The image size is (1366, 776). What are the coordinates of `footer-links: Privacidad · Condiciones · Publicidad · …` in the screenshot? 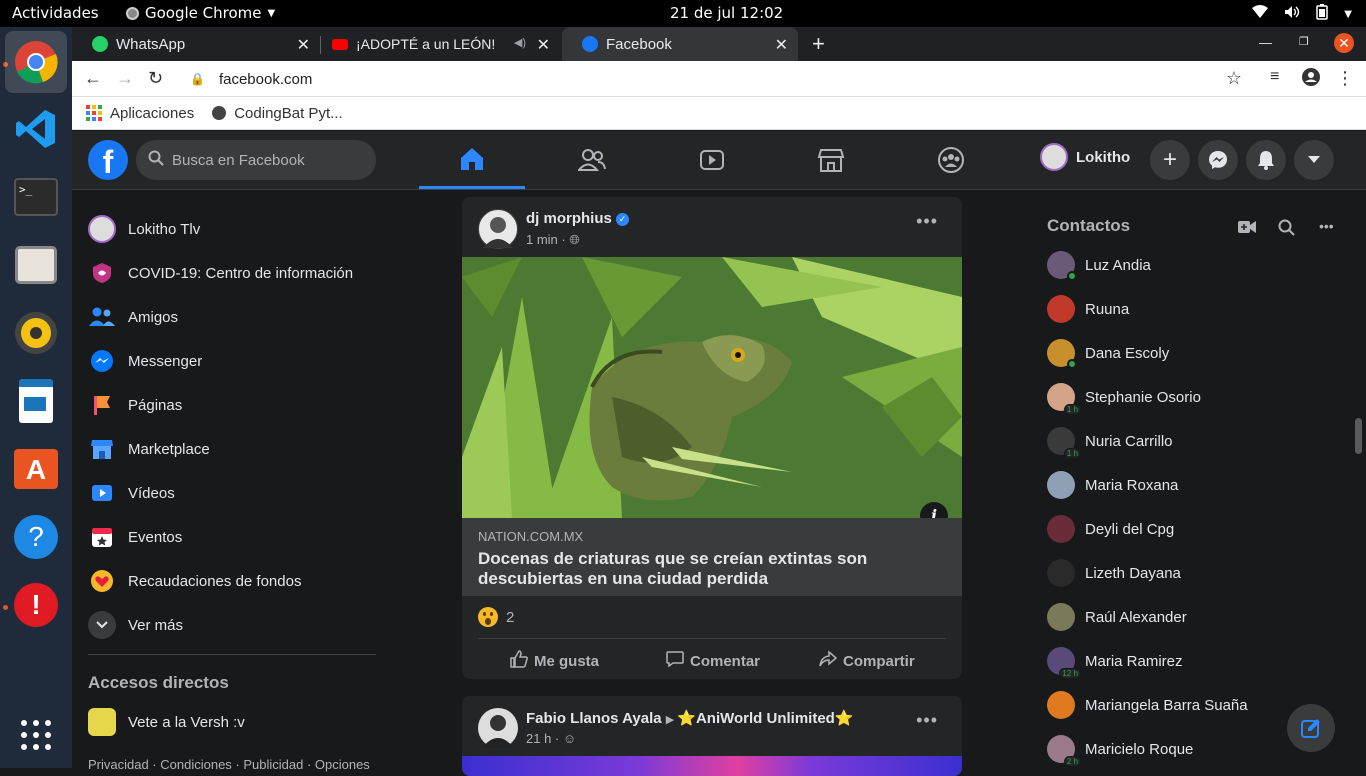 It's located at (229, 764).